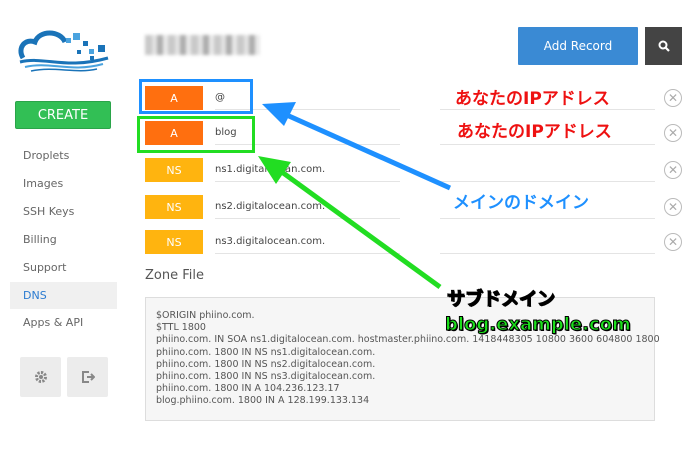 The image size is (700, 459). Describe the element at coordinates (501, 300) in the screenshot. I see `annotation-subdomain: サブドメイン` at that location.